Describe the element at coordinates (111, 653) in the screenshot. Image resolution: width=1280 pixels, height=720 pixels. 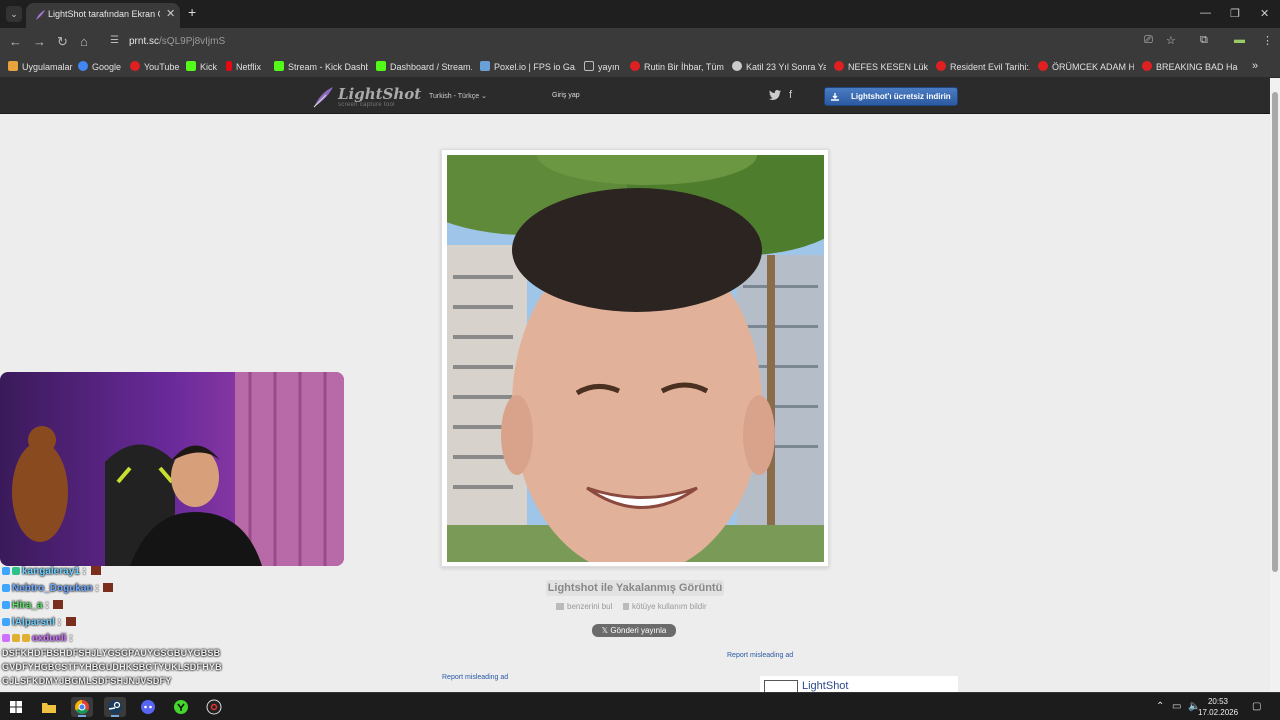
I see `chat-message-text: DSFKHDFBSHDFSHJLYGSGPAUYGSGBUYGBSB` at that location.